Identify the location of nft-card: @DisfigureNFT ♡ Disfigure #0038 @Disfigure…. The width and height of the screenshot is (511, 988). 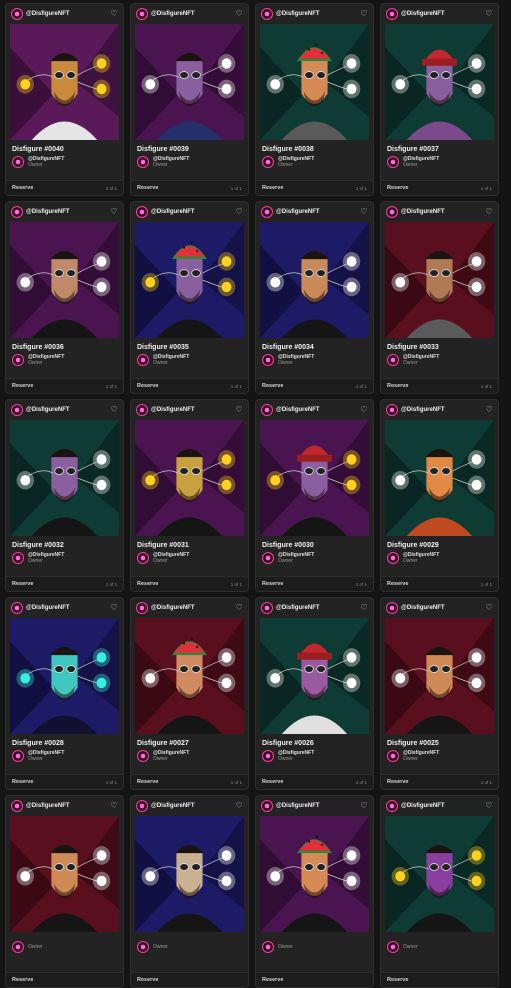
(314, 99).